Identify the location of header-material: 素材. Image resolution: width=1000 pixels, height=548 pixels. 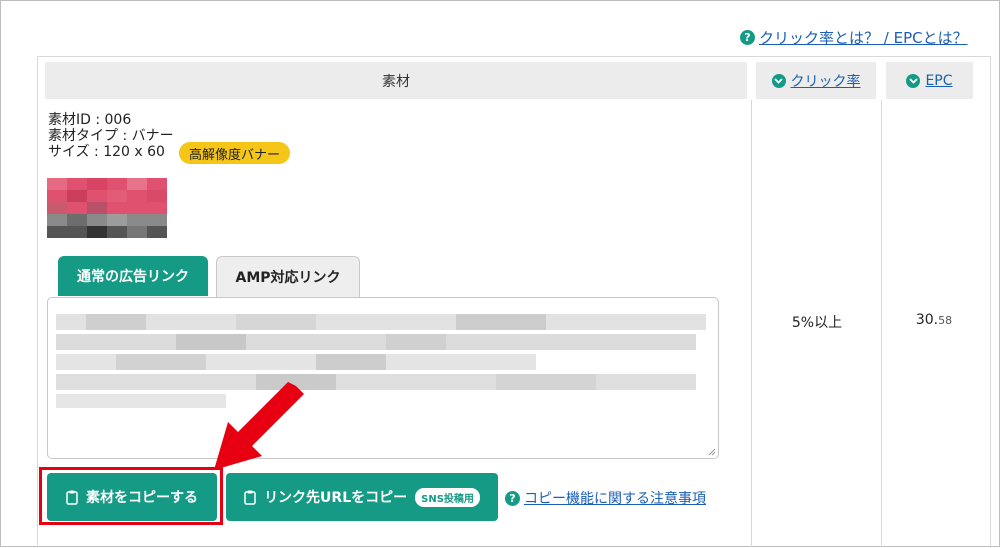
(396, 80).